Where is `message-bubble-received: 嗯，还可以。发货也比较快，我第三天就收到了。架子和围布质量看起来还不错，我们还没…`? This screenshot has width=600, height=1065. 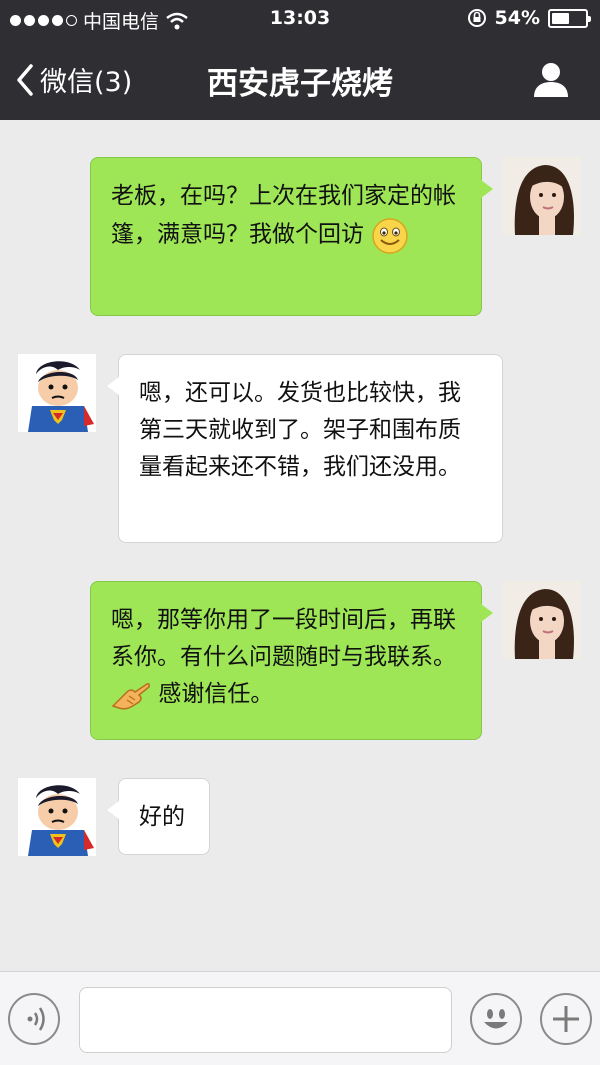 message-bubble-received: 嗯，还可以。发货也比较快，我第三天就收到了。架子和围布质量看起来还不错，我们还没… is located at coordinates (305, 448).